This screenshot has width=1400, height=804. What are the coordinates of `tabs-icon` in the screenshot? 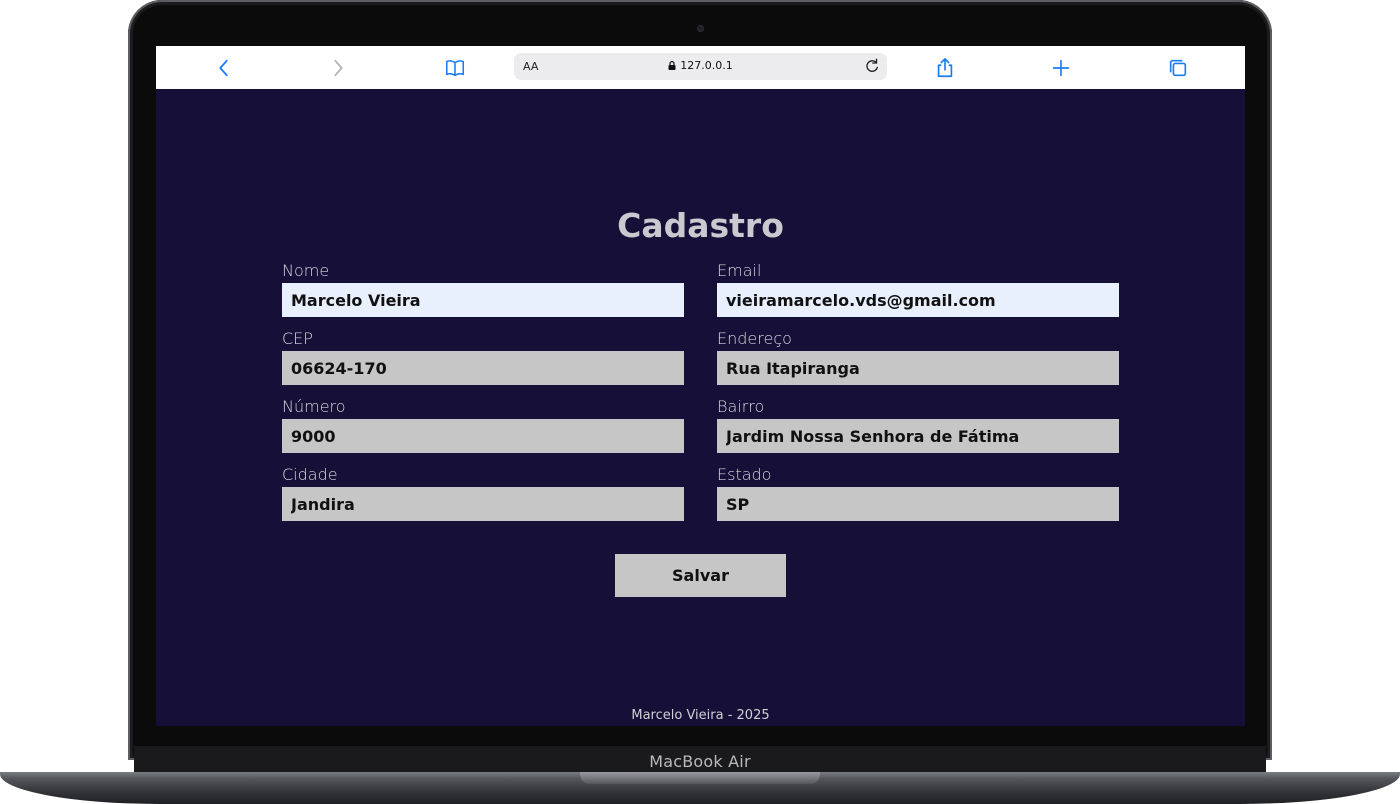 It's located at (1178, 68).